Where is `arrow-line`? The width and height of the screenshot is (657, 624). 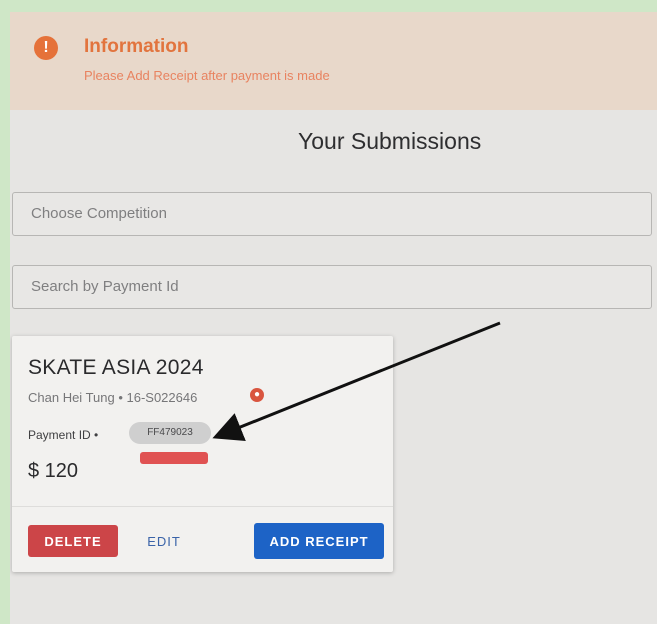 arrow-line is located at coordinates (356, 381).